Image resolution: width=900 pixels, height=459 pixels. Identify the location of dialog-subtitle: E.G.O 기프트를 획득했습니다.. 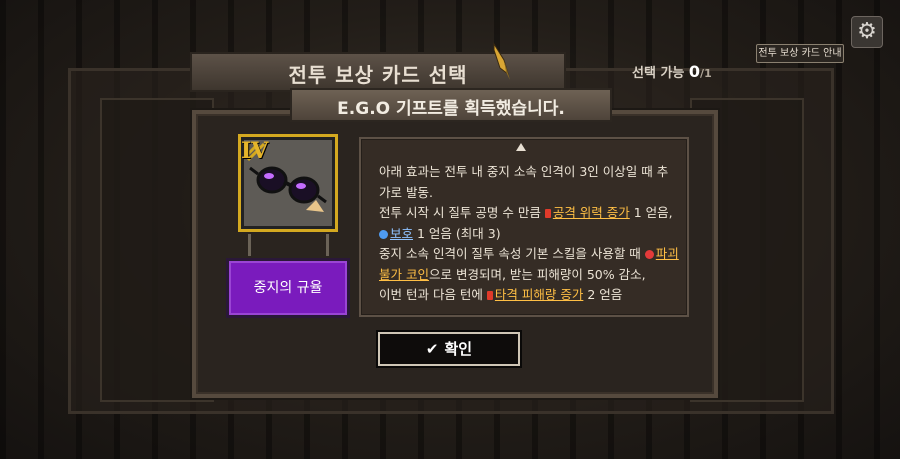
(451, 109).